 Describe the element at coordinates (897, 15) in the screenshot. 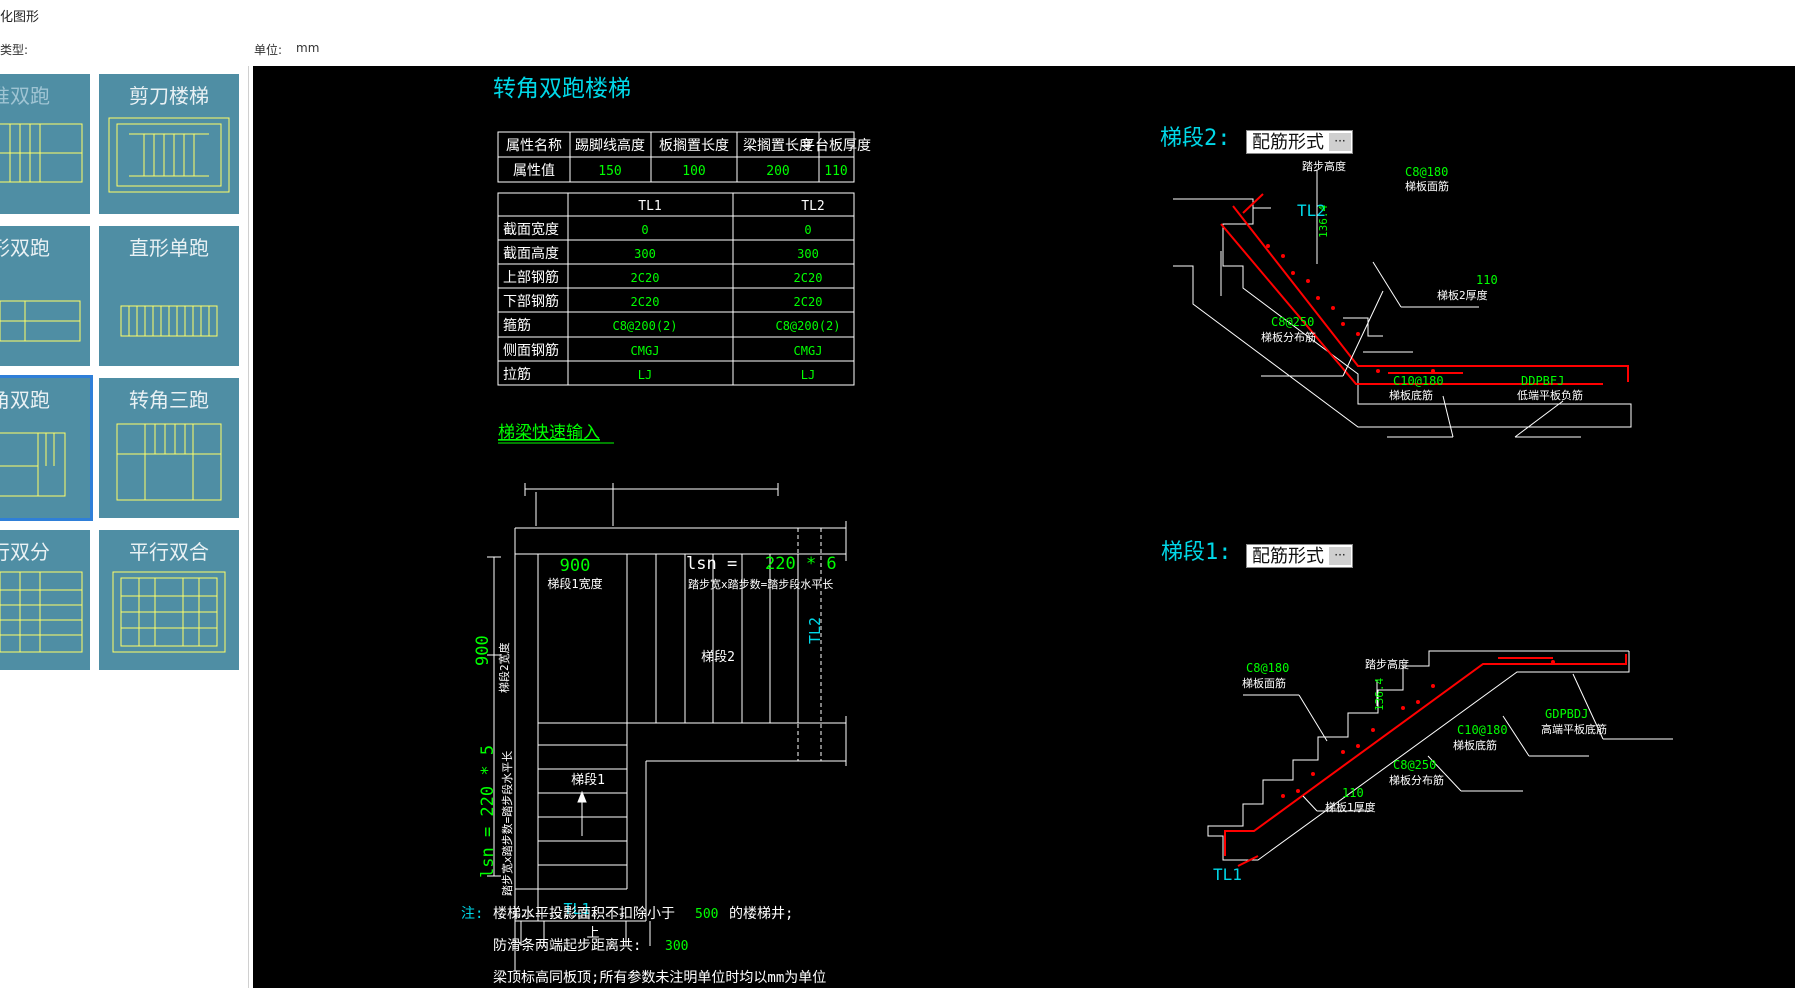

I see `title-bar: 化图形` at that location.